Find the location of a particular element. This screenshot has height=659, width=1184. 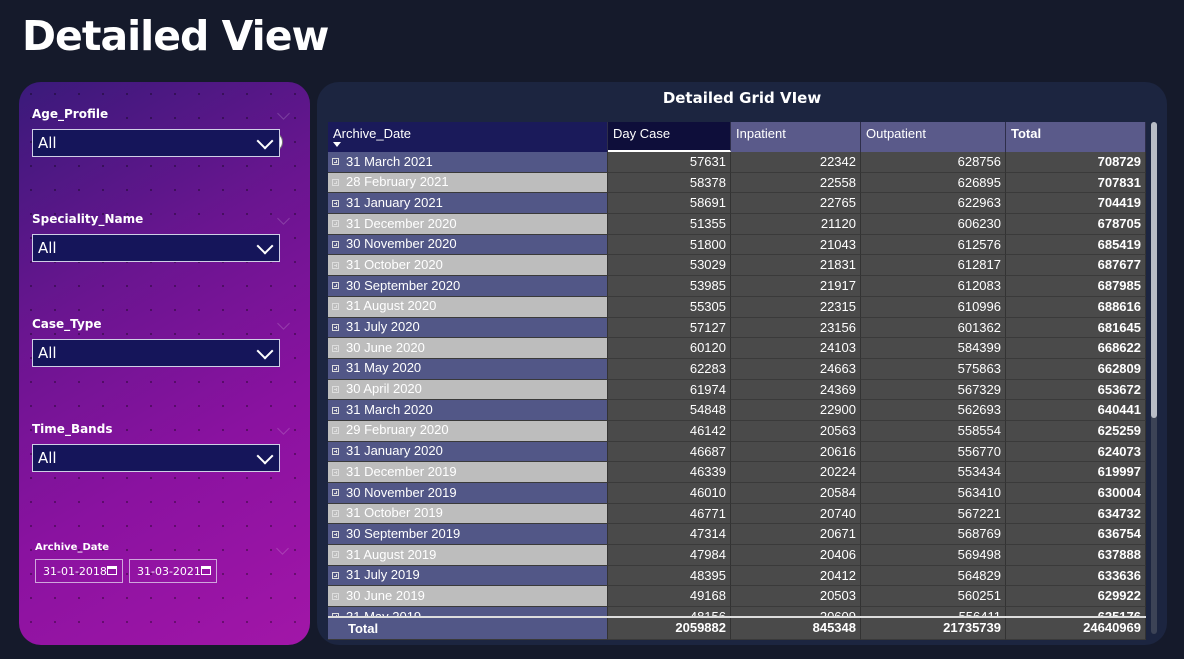

row-inpatient: 24663 is located at coordinates (796, 369).